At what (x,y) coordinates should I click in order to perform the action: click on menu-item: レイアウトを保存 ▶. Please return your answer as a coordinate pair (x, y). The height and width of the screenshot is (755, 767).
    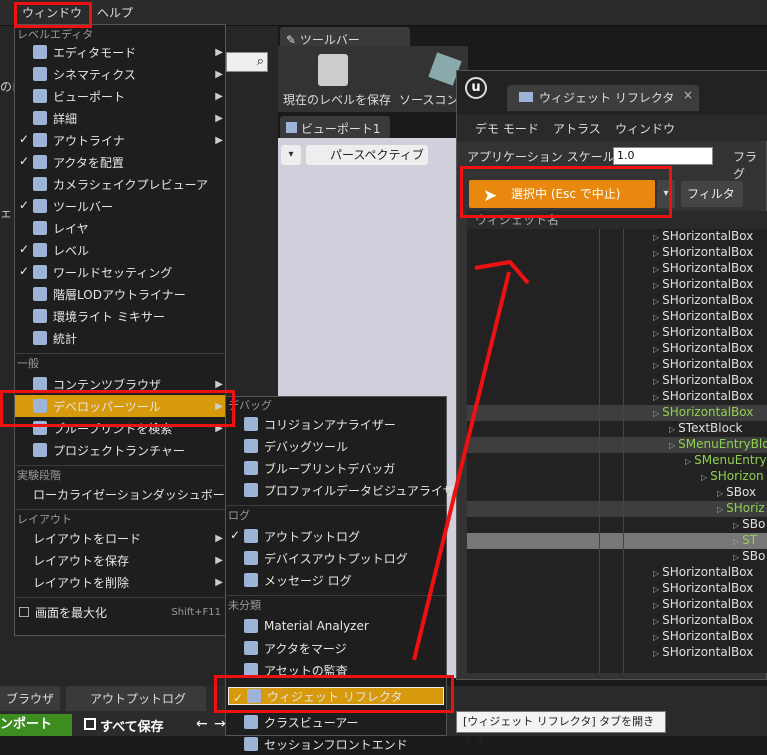
    Looking at the image, I should click on (120, 560).